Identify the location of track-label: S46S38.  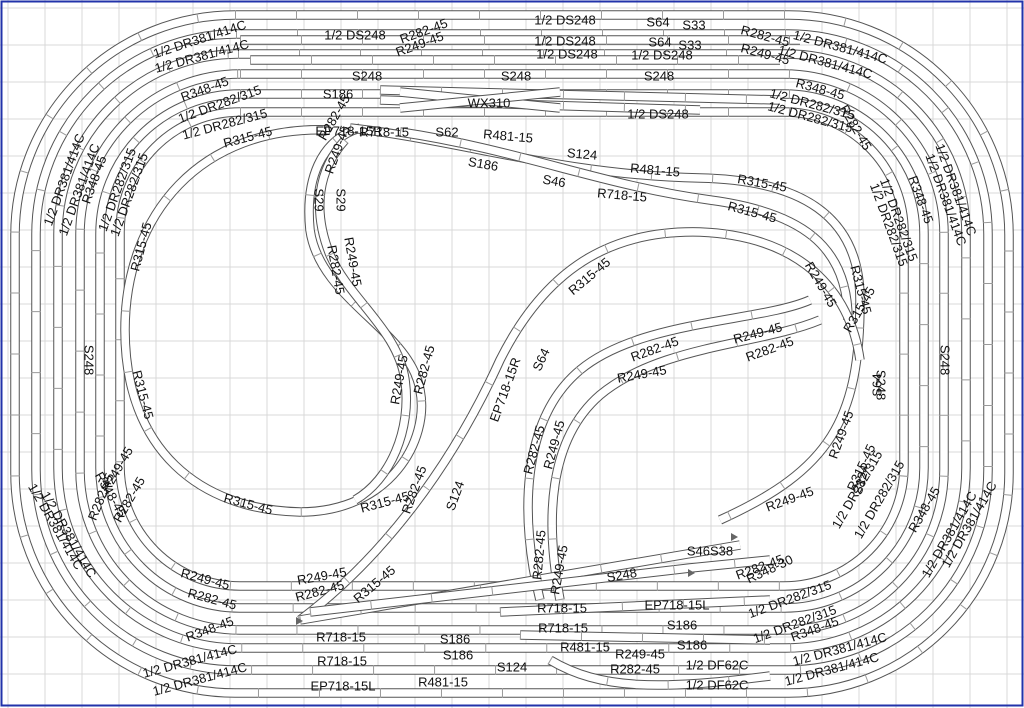
(710, 550).